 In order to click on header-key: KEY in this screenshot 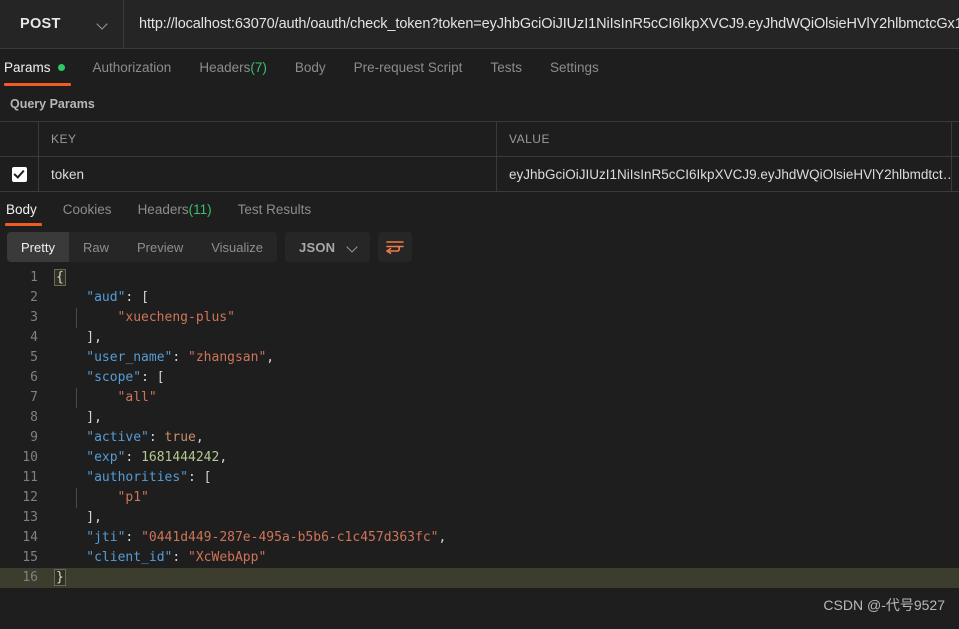, I will do `click(268, 139)`.